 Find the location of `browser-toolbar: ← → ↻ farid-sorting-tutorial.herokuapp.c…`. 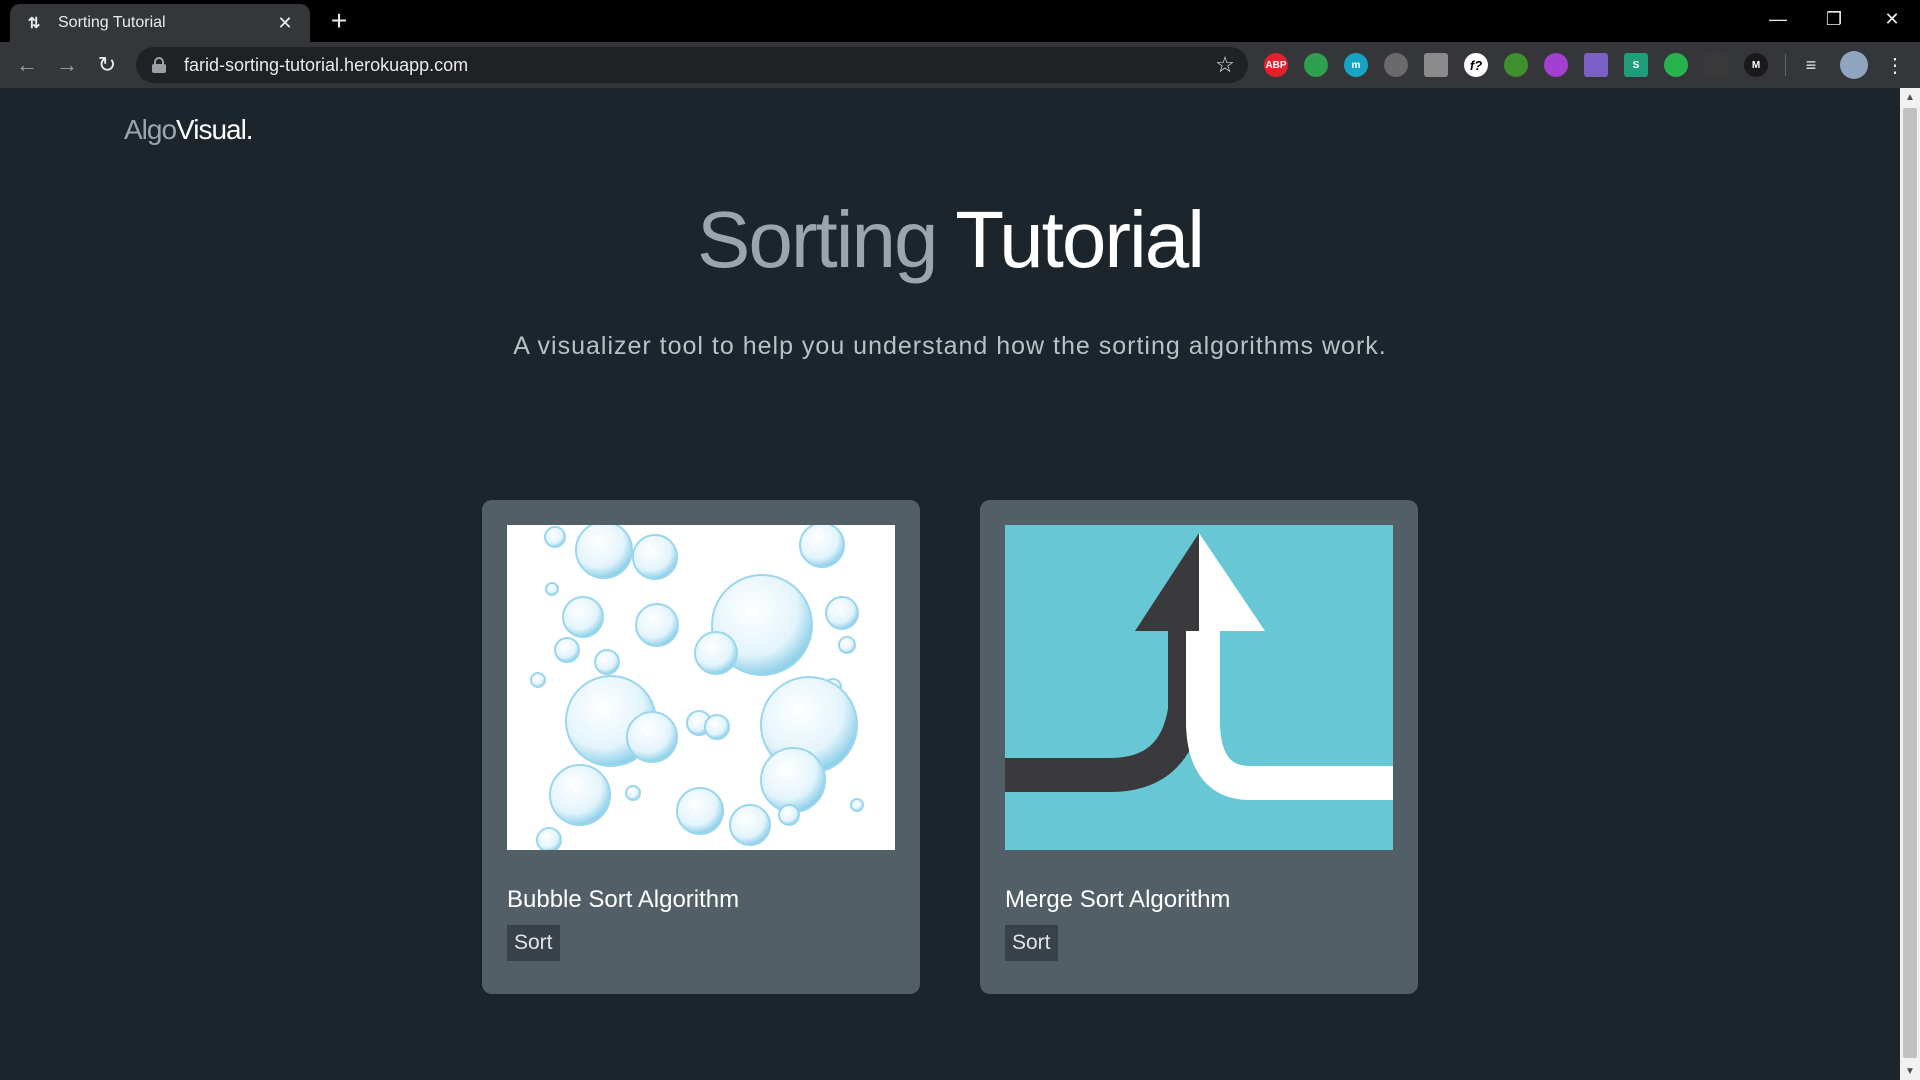

browser-toolbar: ← → ↻ farid-sorting-tutorial.herokuapp.c… is located at coordinates (960, 65).